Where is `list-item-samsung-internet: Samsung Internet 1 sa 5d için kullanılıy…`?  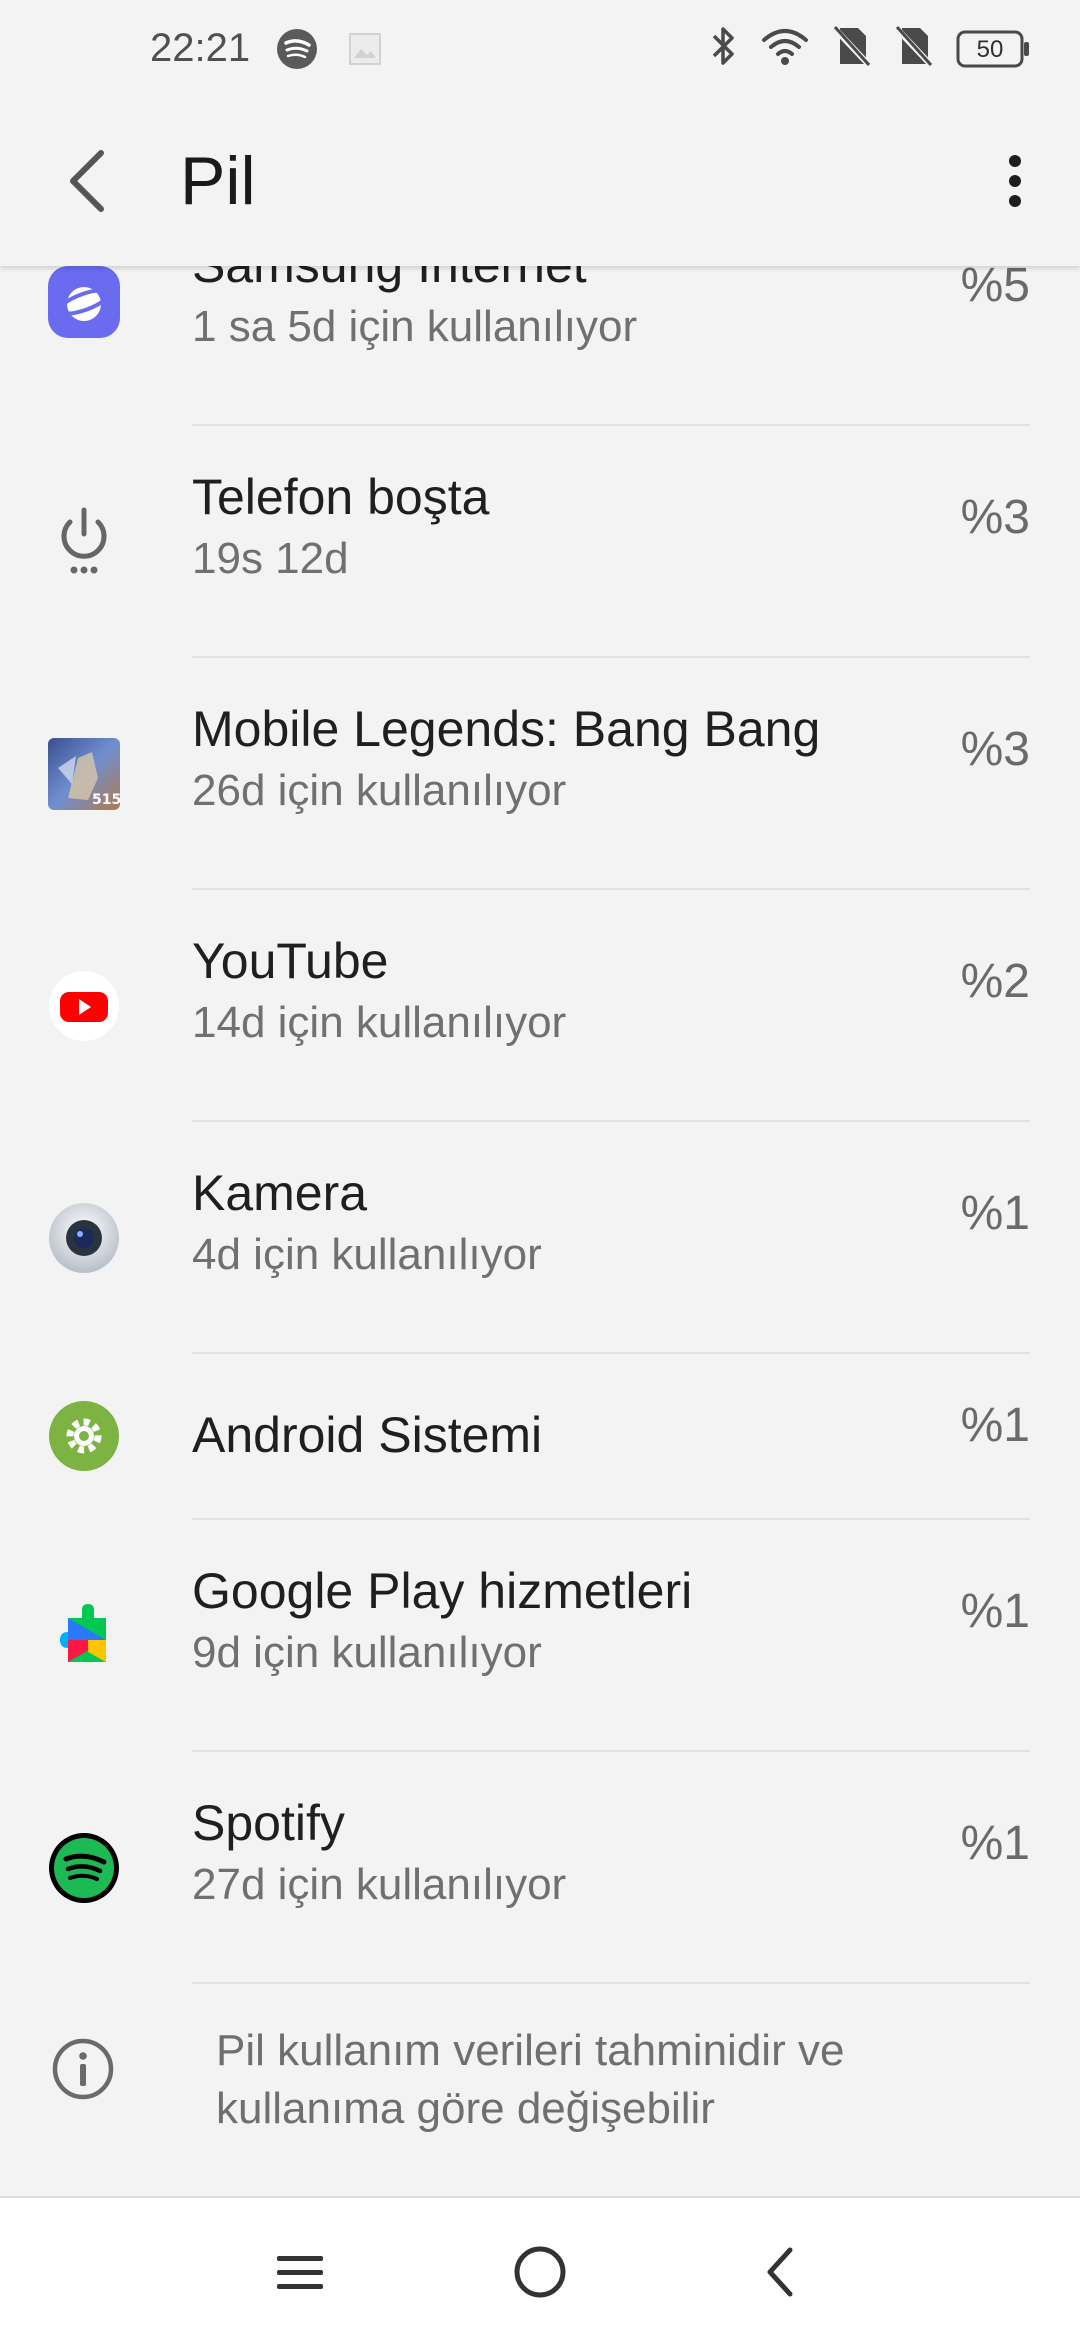
list-item-samsung-internet: Samsung Internet 1 sa 5d için kullanılıy… is located at coordinates (540, 346).